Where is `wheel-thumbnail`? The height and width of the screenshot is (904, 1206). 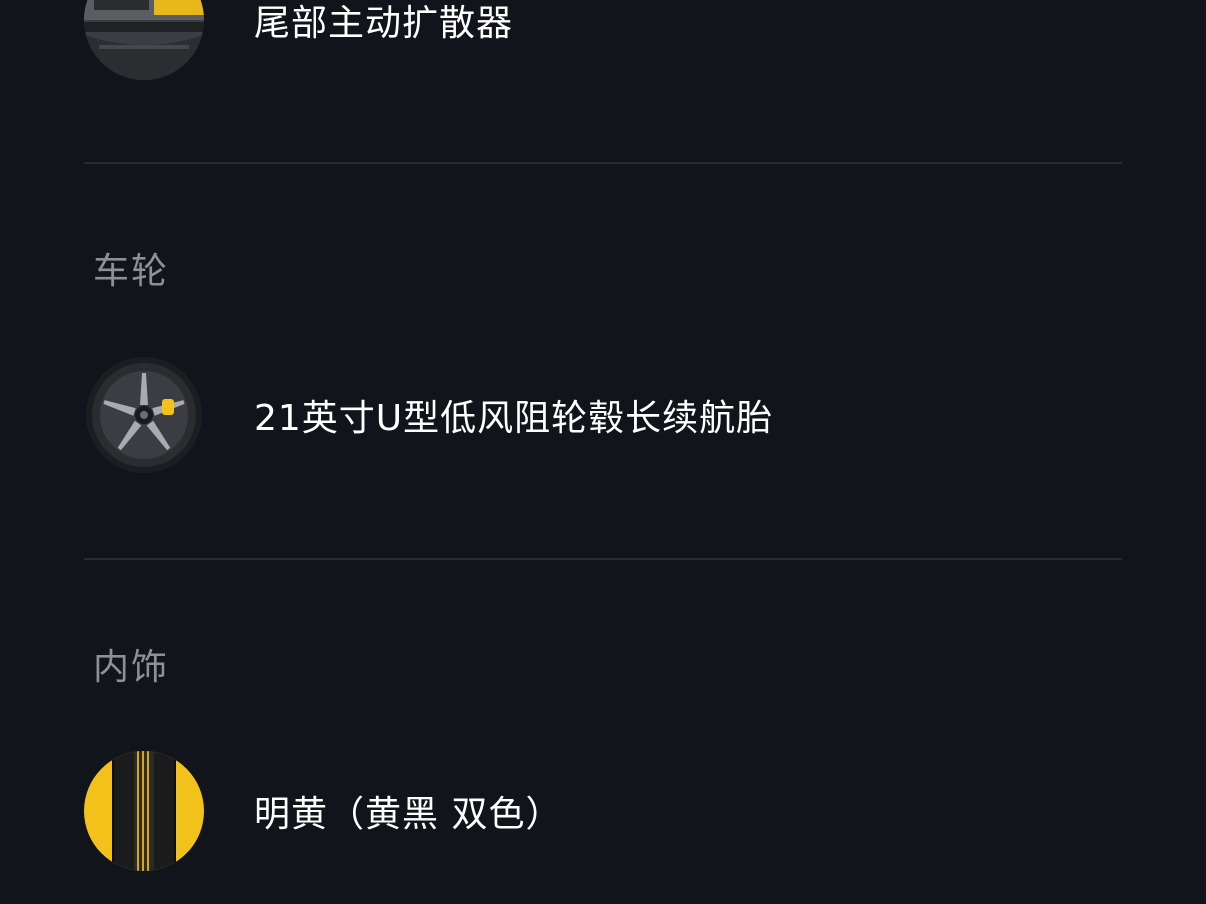
wheel-thumbnail is located at coordinates (144, 415).